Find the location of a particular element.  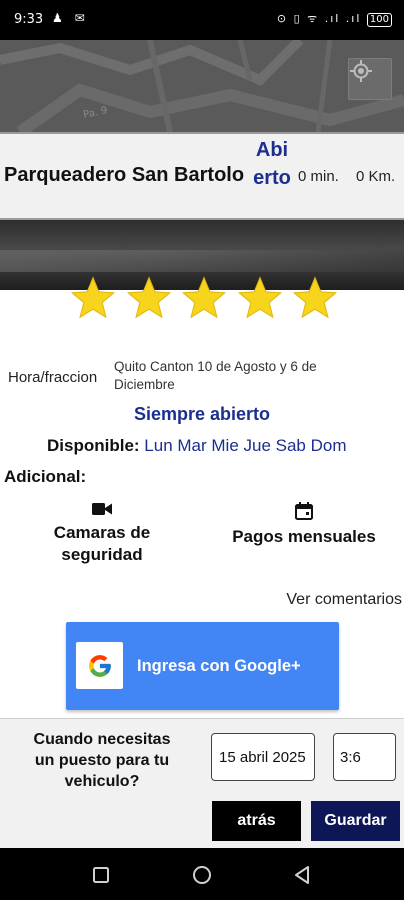

time-field: 3:6 is located at coordinates (364, 757).